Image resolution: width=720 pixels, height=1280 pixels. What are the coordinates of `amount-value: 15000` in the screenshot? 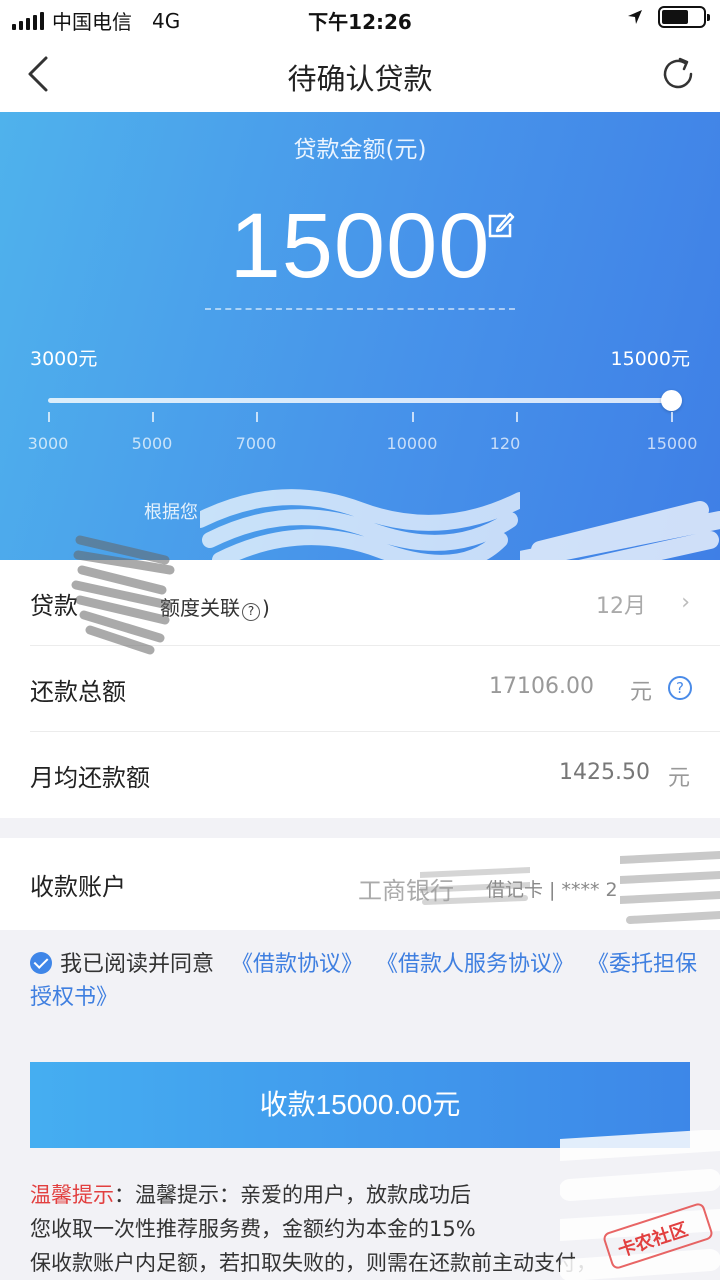 It's located at (360, 246).